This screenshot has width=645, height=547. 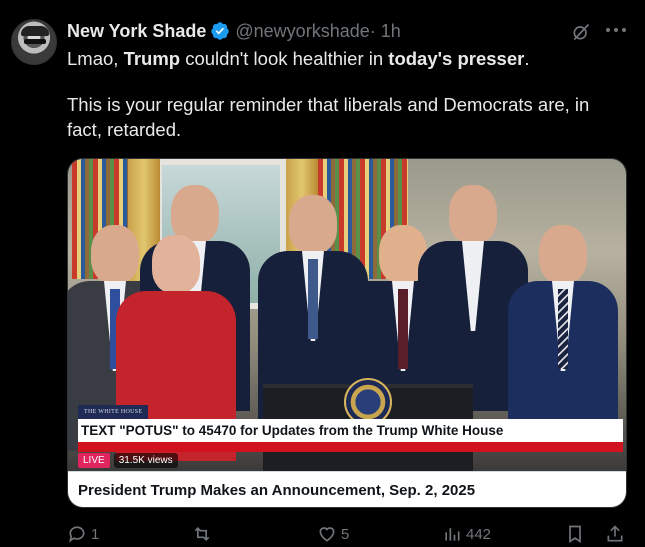 I want to click on avatar-cap, so click(x=35, y=31).